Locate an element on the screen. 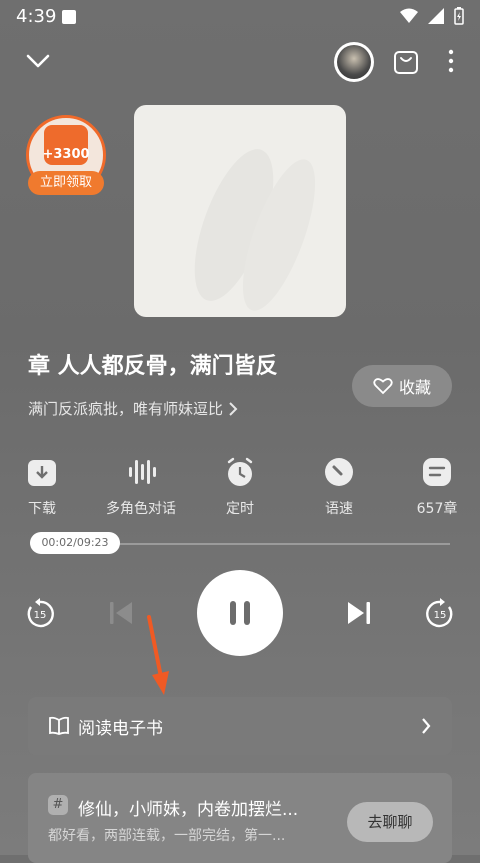 The width and height of the screenshot is (480, 863). favorite-label: 收藏 is located at coordinates (414, 387).